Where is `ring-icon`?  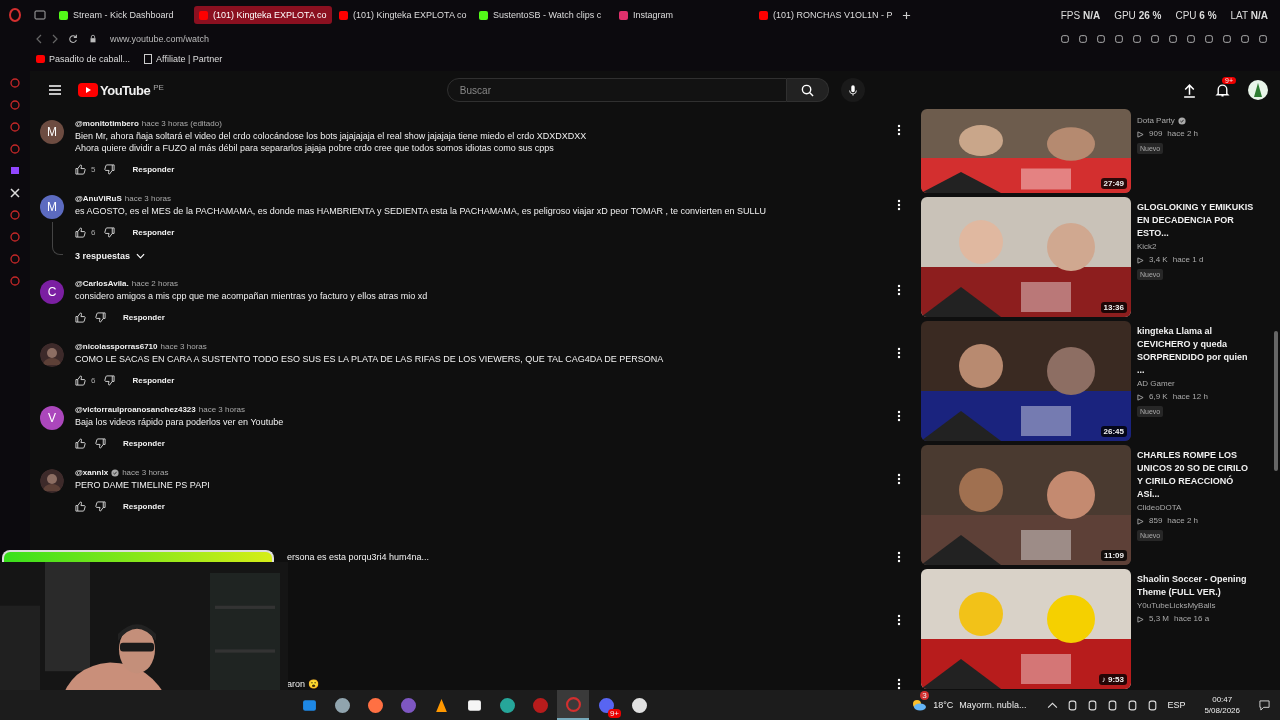 ring-icon is located at coordinates (15, 15).